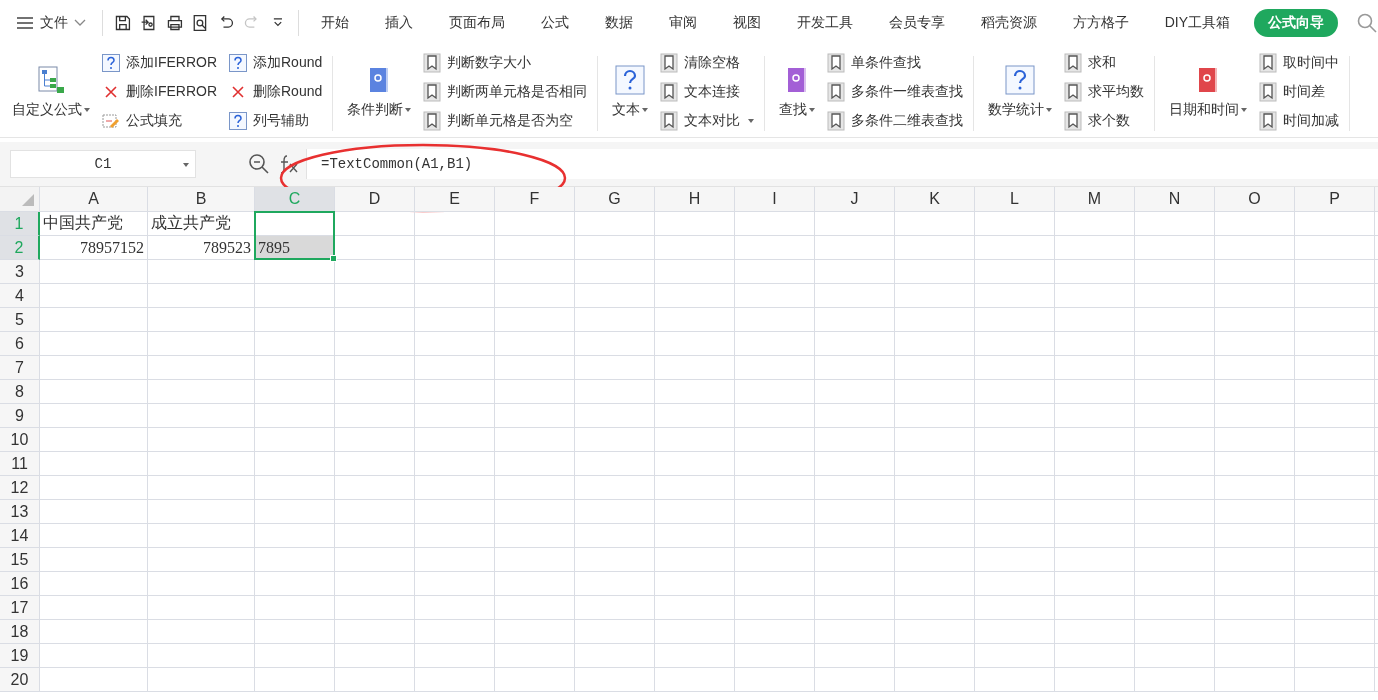 The width and height of the screenshot is (1378, 700). What do you see at coordinates (695, 199) in the screenshot?
I see `column-header: H` at bounding box center [695, 199].